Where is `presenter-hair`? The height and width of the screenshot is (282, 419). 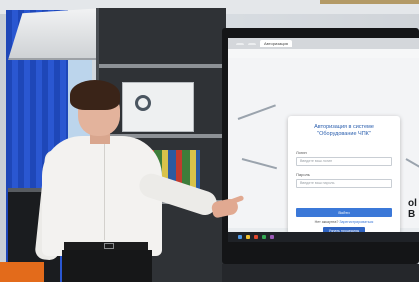
presenter-hair is located at coordinates (95, 95).